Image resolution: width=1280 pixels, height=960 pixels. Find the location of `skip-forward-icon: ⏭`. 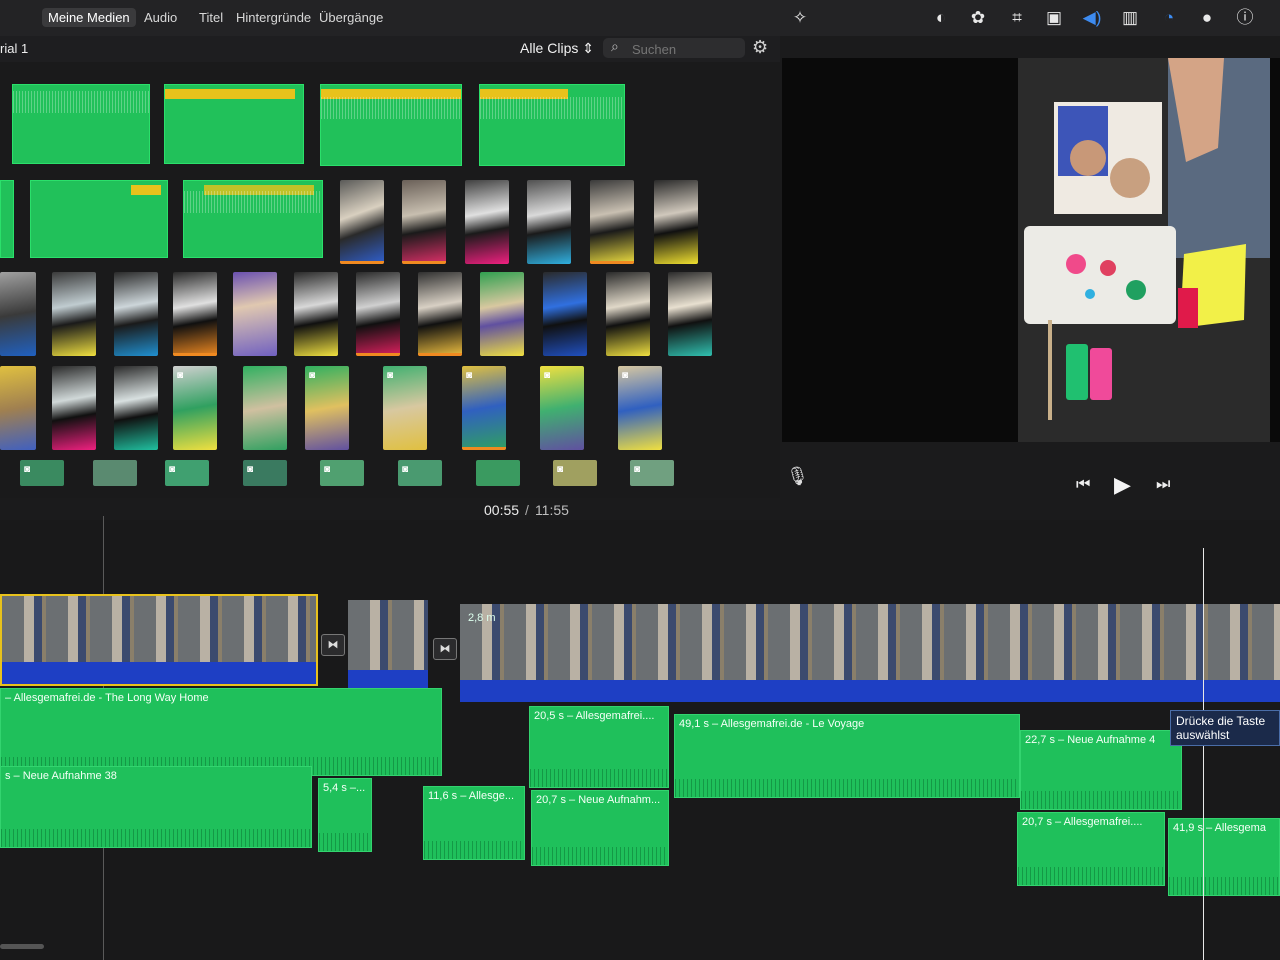

skip-forward-icon: ⏭ is located at coordinates (1163, 485).